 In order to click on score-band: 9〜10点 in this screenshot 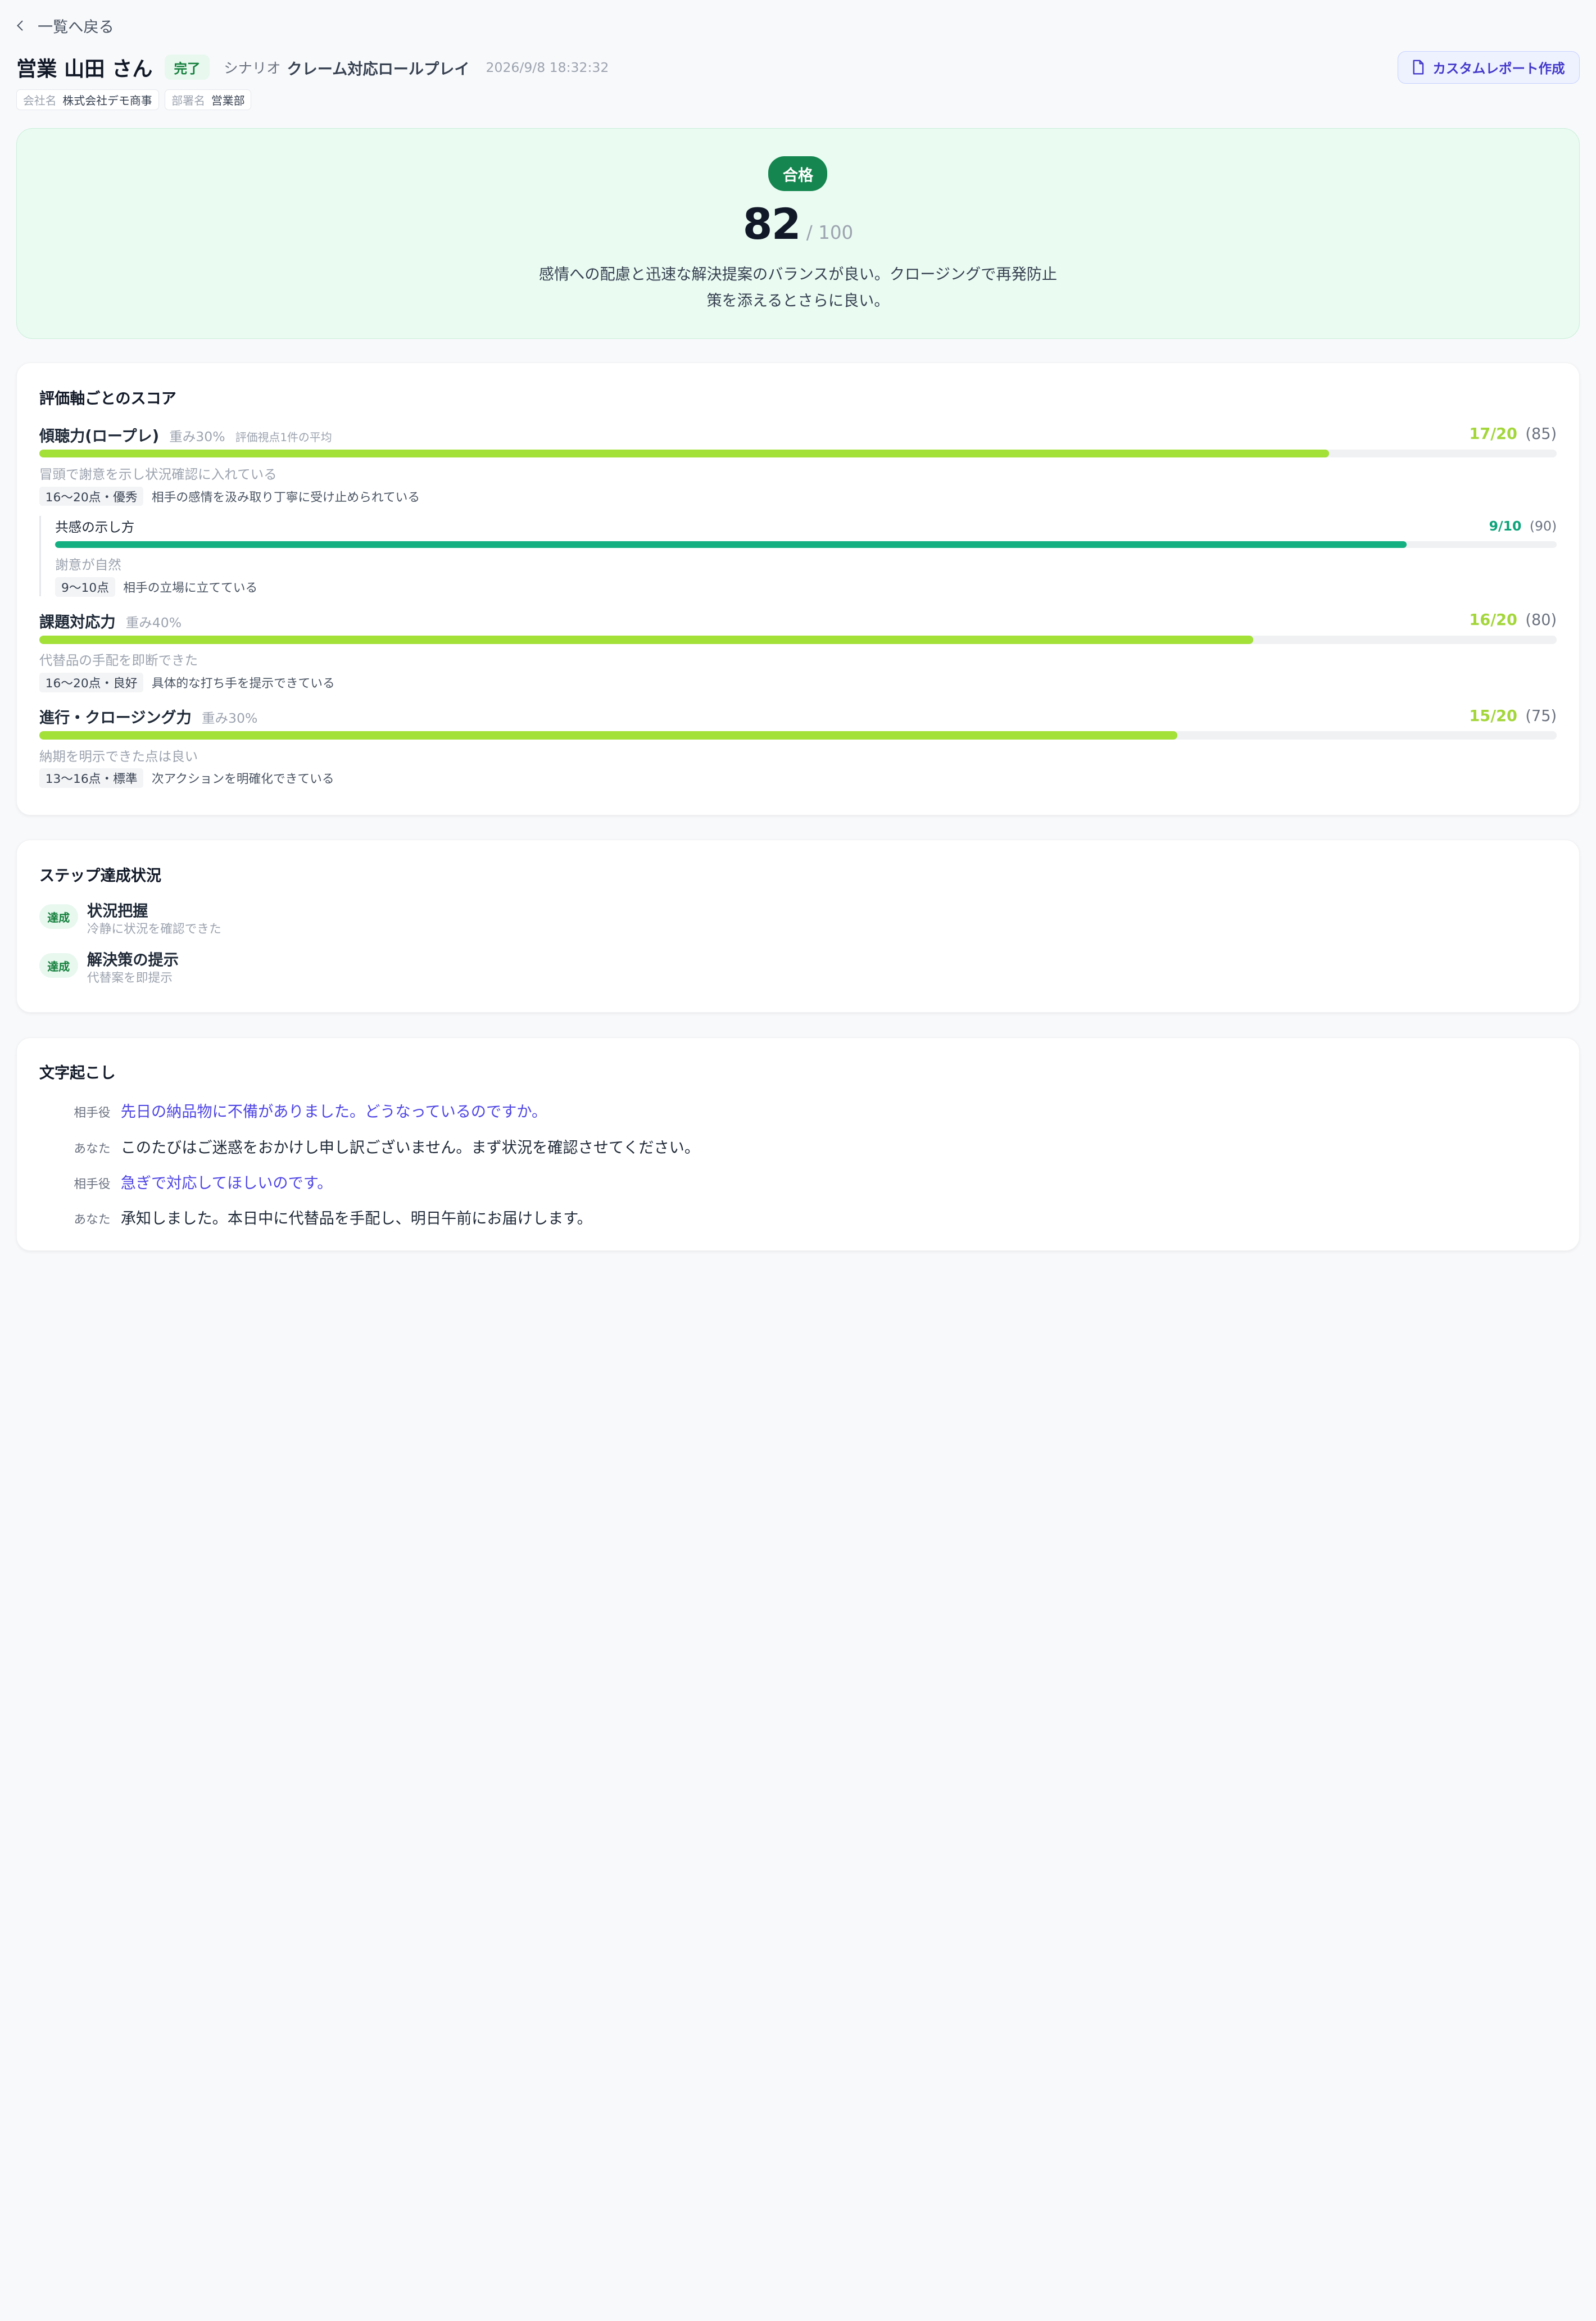, I will do `click(85, 587)`.